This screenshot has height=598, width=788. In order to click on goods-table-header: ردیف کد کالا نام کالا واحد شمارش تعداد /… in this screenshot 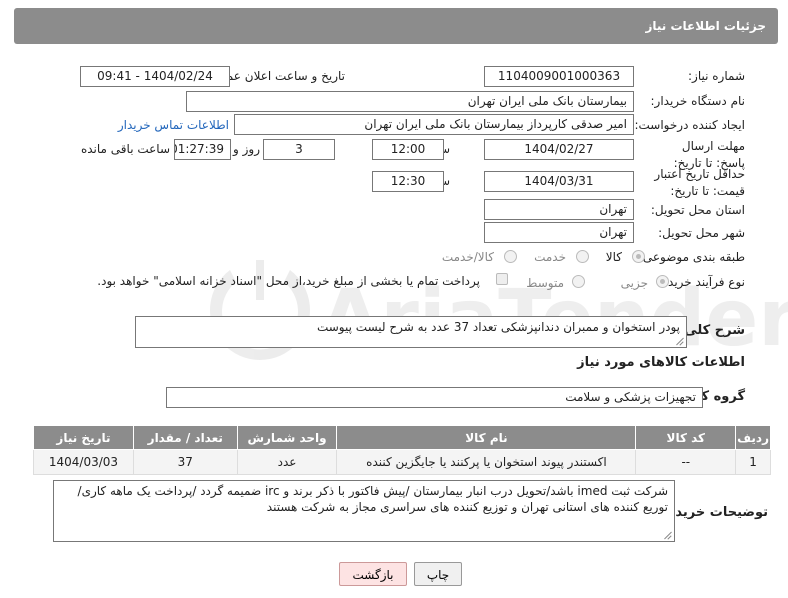, I will do `click(402, 437)`.